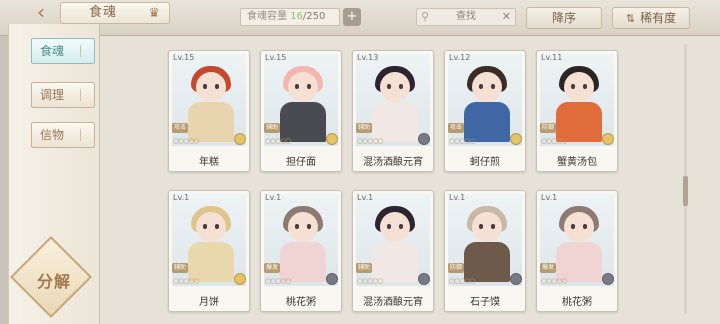  I want to click on level-label: Lv.11, so click(552, 57).